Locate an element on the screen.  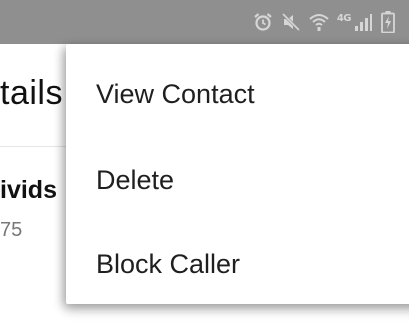
wifi-icon is located at coordinates (319, 22).